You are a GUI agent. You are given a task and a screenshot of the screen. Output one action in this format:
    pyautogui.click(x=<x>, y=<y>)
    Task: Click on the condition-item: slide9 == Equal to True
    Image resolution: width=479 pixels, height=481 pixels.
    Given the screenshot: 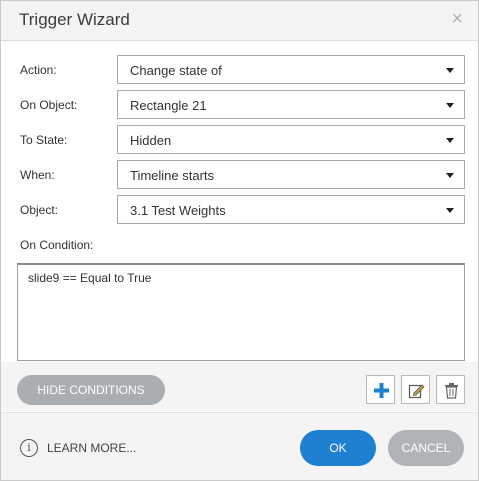 What is the action you would take?
    pyautogui.click(x=89, y=278)
    